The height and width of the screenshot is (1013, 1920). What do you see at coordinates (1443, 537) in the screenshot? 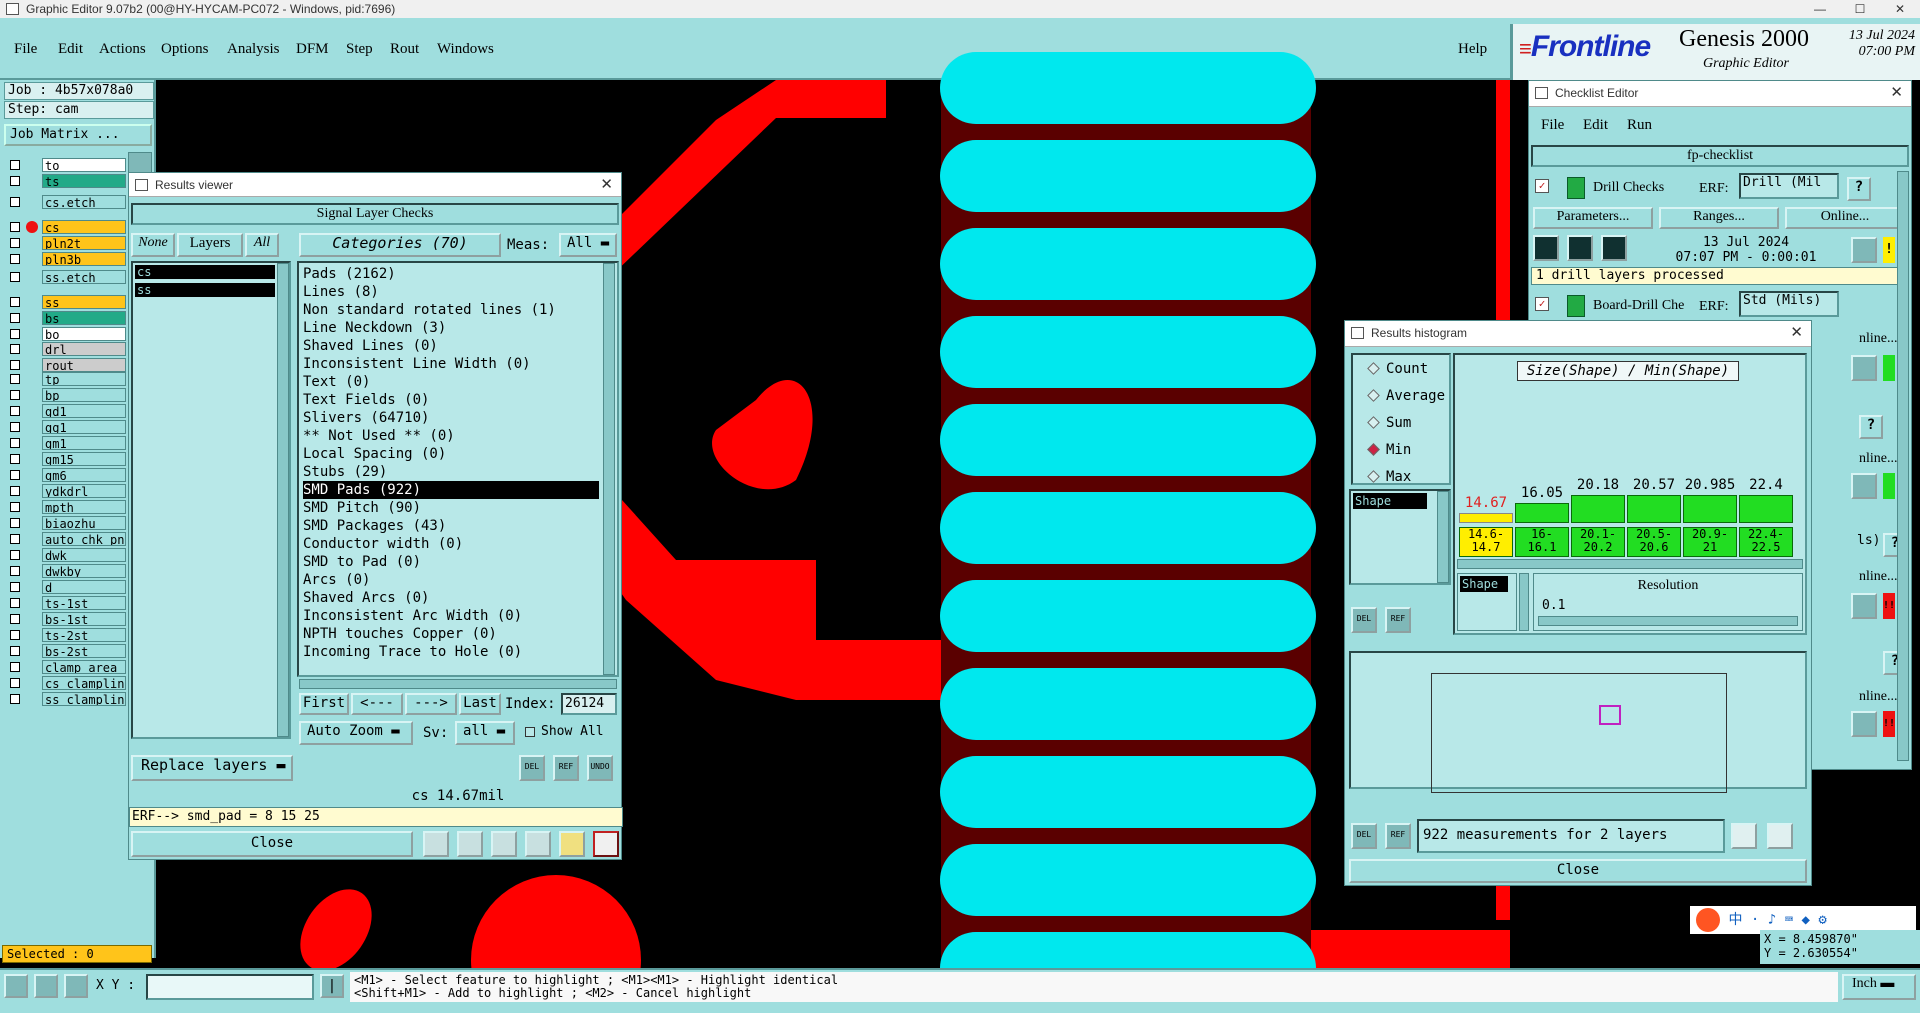
I see `shape-scrollbar` at bounding box center [1443, 537].